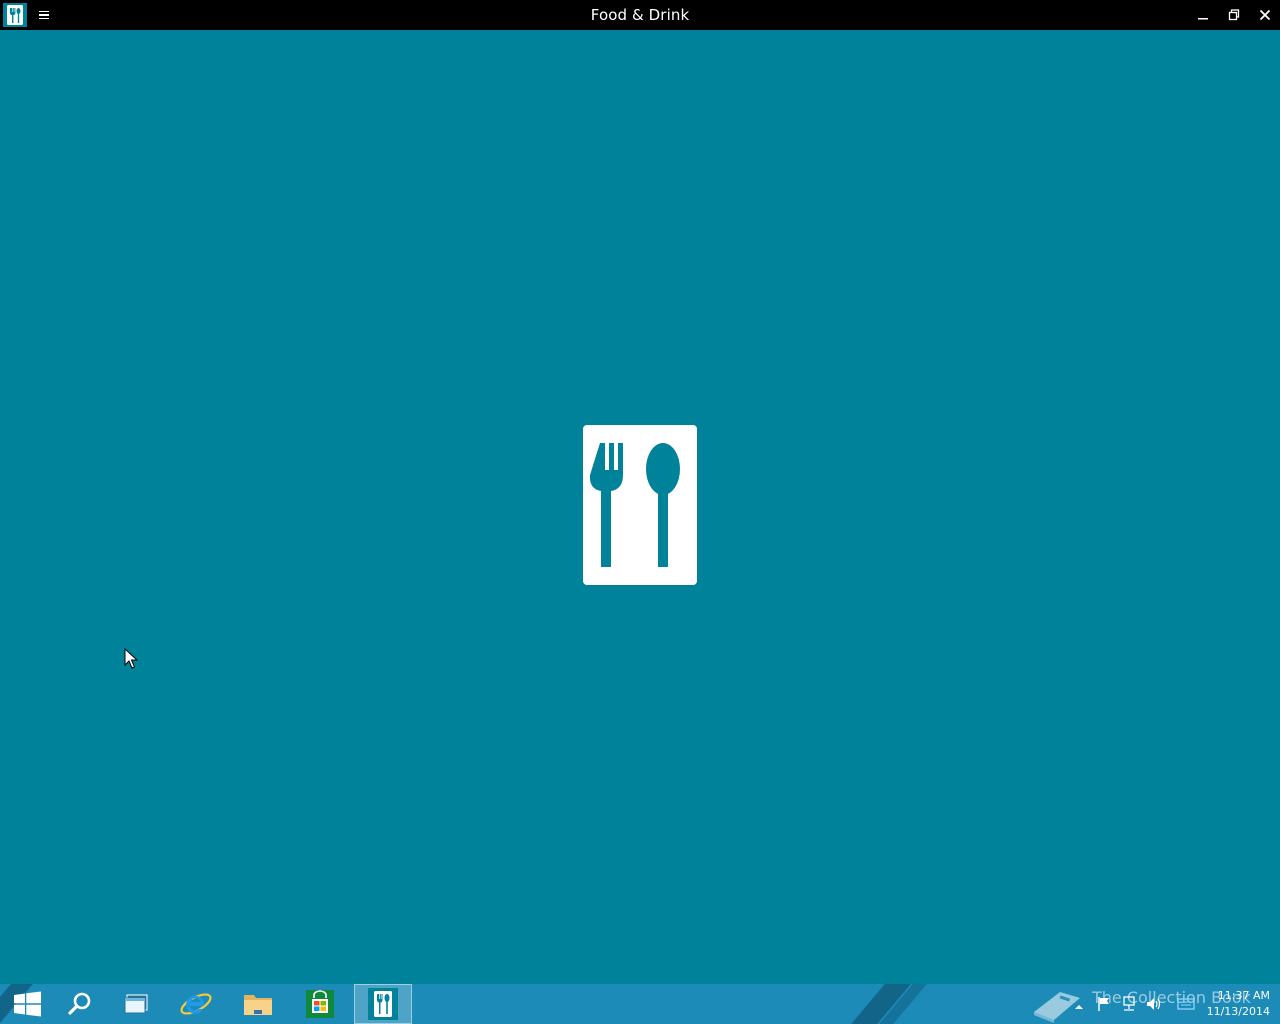  I want to click on folder-icon, so click(258, 1005).